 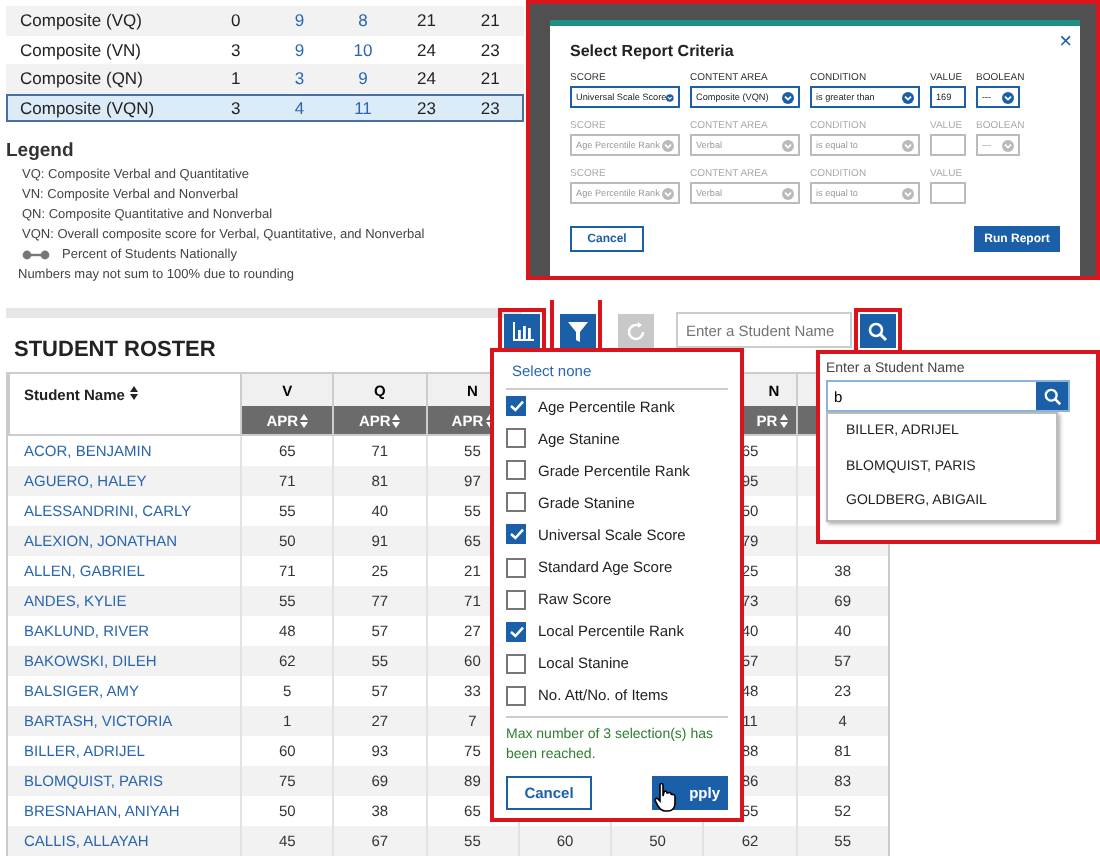 I want to click on bar-chart-icon, so click(x=522, y=331).